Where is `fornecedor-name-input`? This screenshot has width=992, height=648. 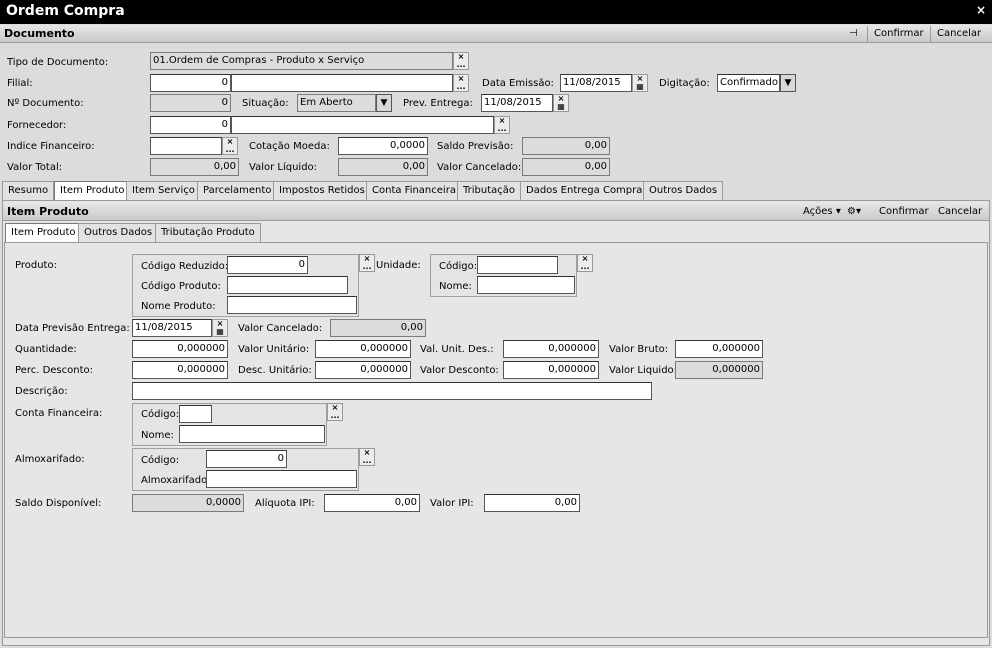 fornecedor-name-input is located at coordinates (362, 125).